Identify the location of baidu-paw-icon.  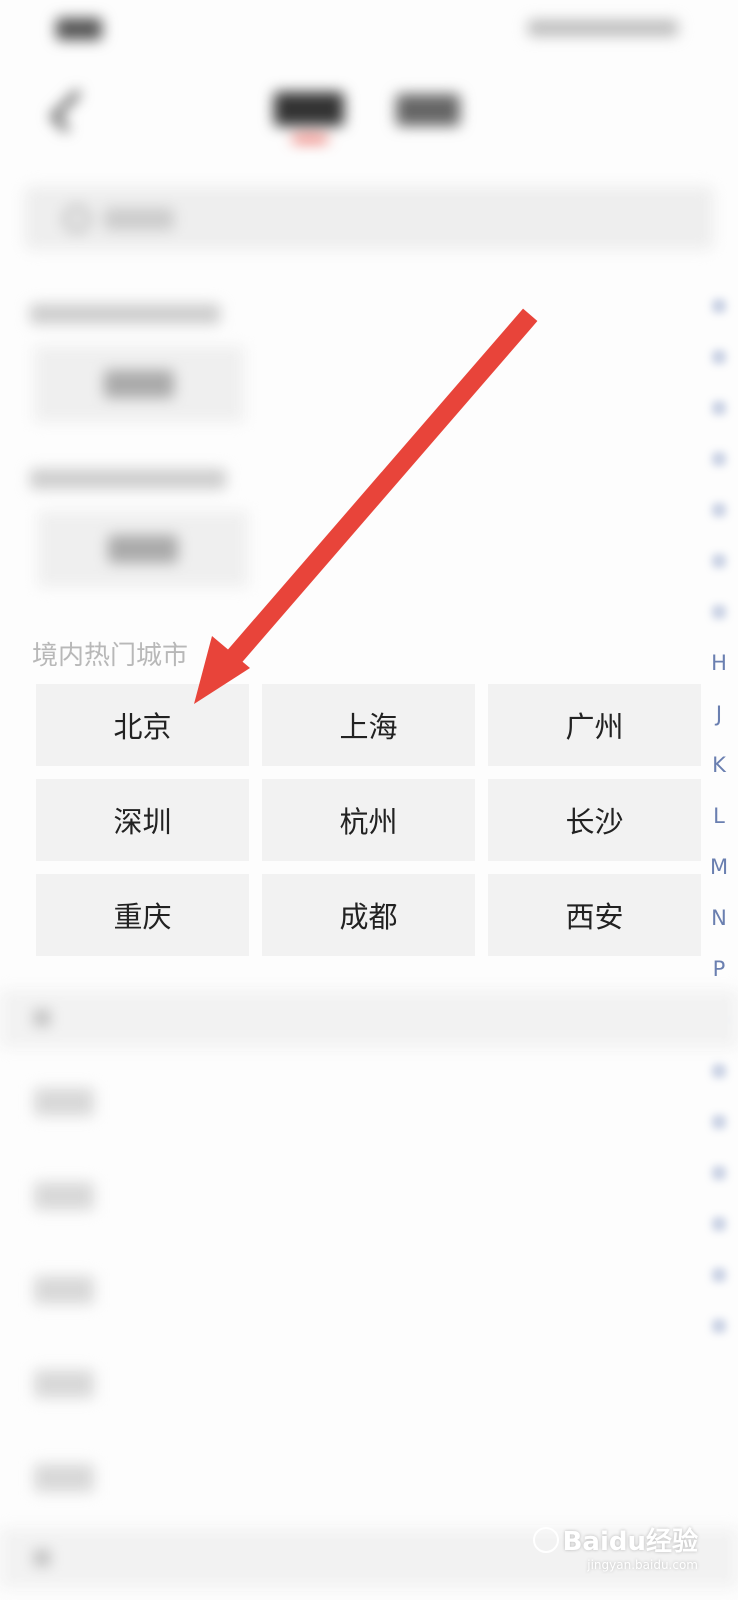
(545, 1539).